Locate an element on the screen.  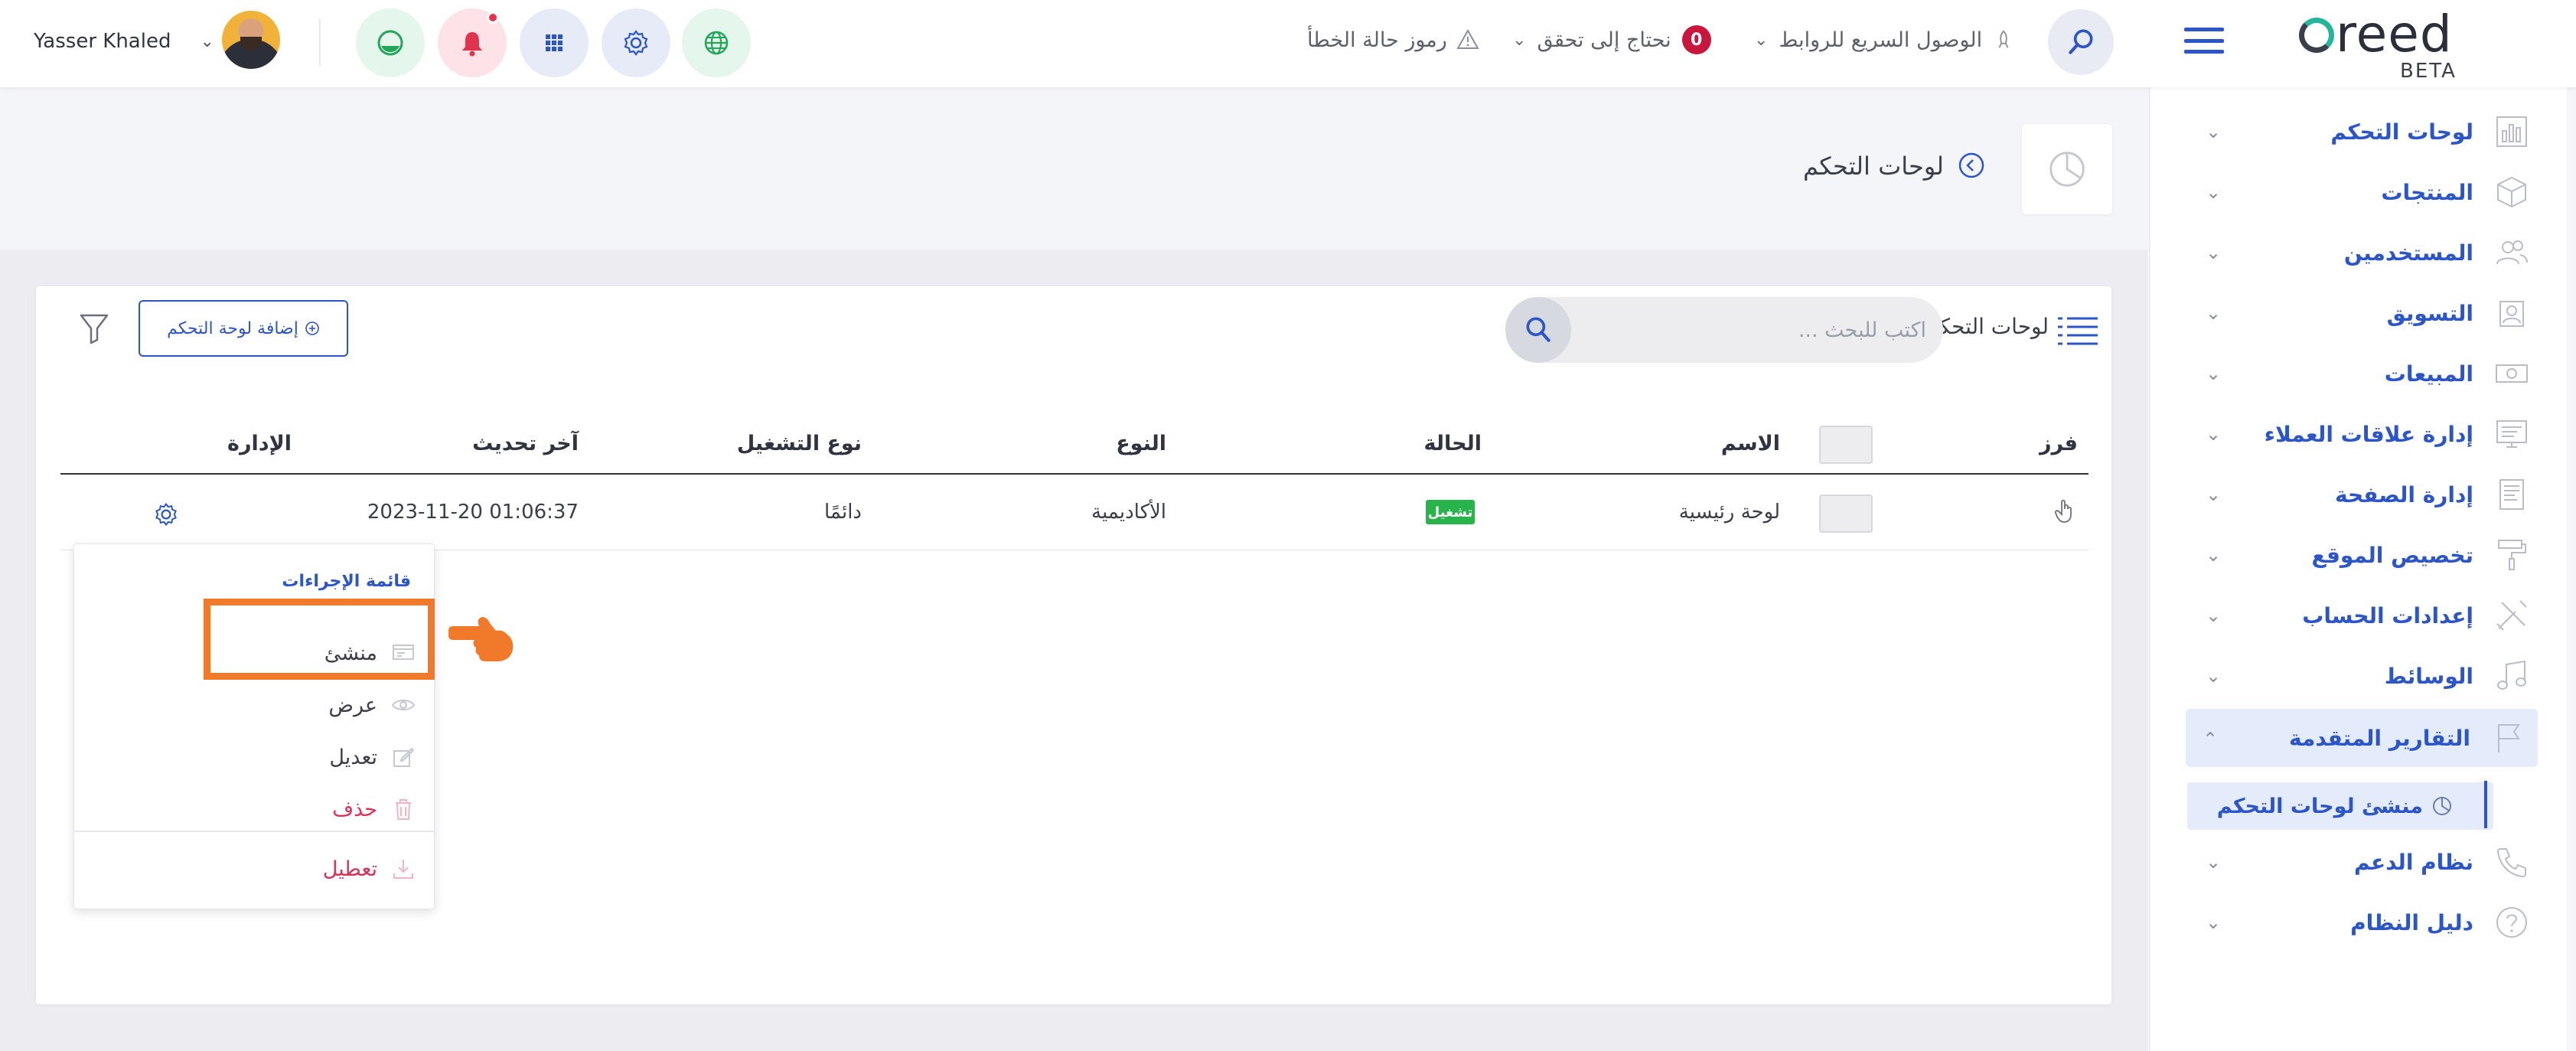
gear-icon is located at coordinates (636, 43).